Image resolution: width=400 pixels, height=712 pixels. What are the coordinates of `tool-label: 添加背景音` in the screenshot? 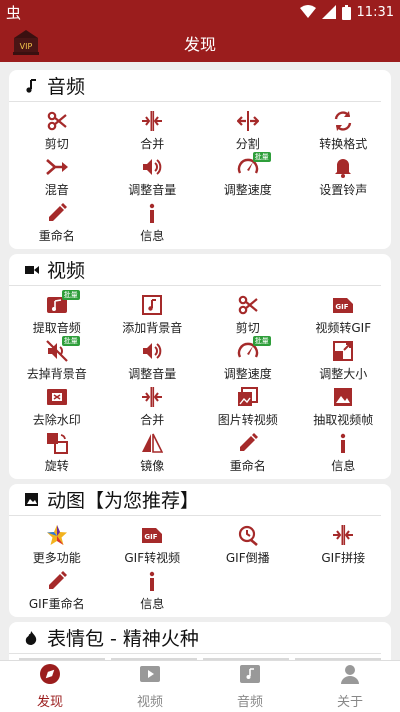 It's located at (152, 328).